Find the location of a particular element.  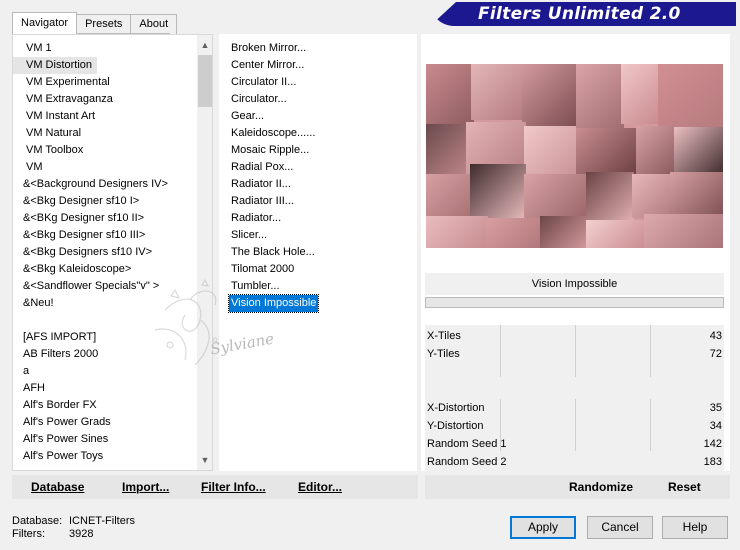

tab-presets: Presets is located at coordinates (104, 24).